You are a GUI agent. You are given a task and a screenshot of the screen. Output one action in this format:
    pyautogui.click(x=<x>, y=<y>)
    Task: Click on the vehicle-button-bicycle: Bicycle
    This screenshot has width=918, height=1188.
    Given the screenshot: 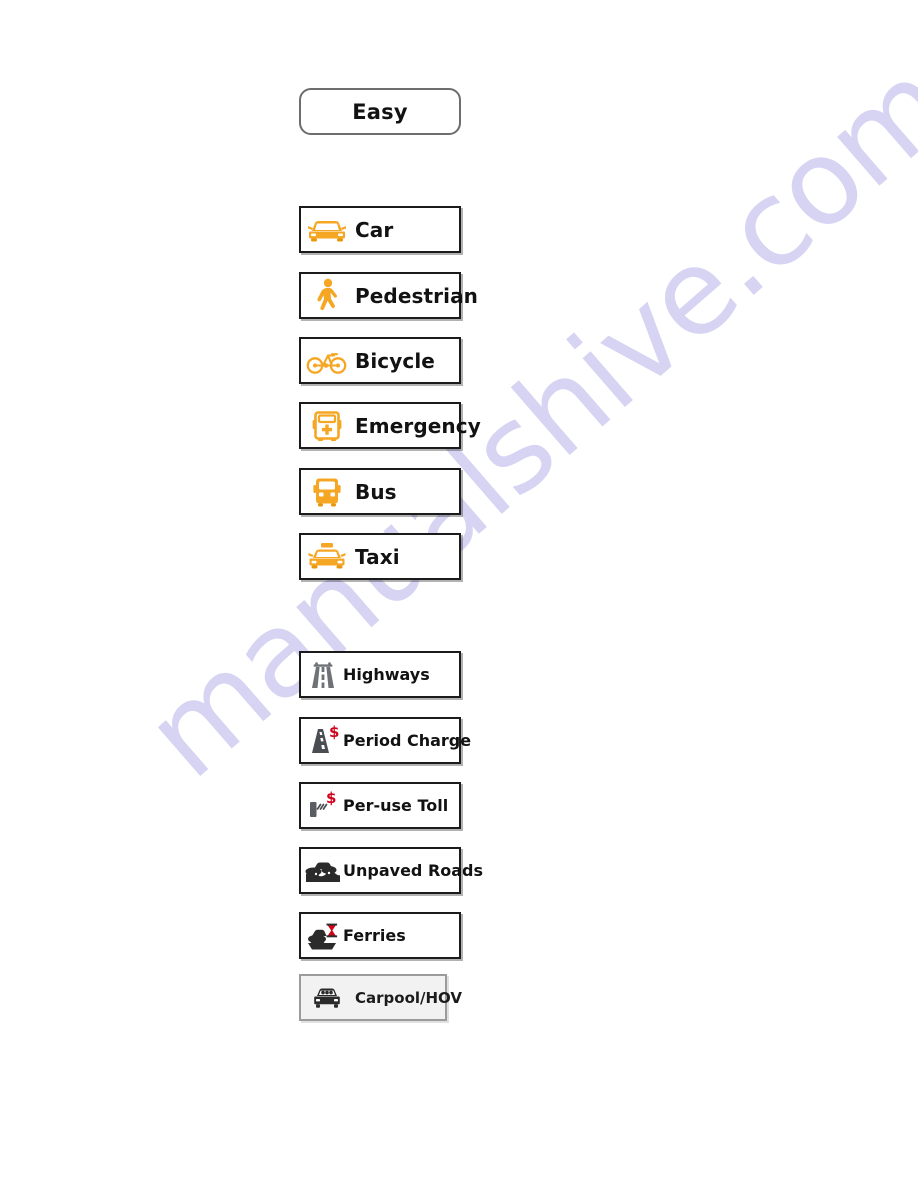 What is the action you would take?
    pyautogui.click(x=380, y=360)
    